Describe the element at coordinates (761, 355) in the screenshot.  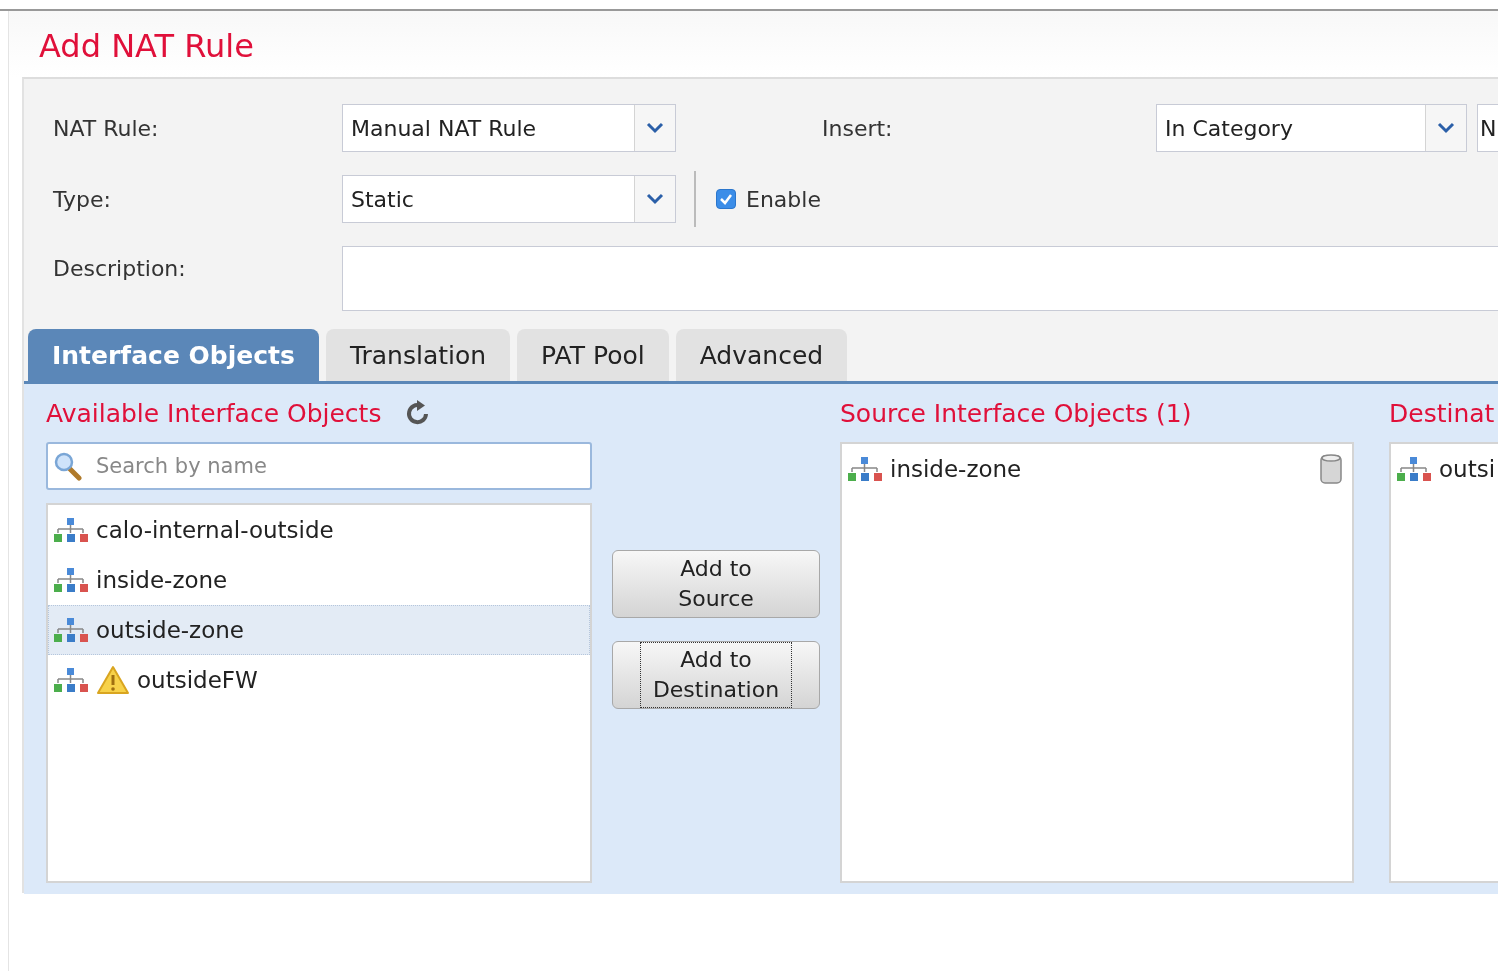
I see `tab: Advanced` at that location.